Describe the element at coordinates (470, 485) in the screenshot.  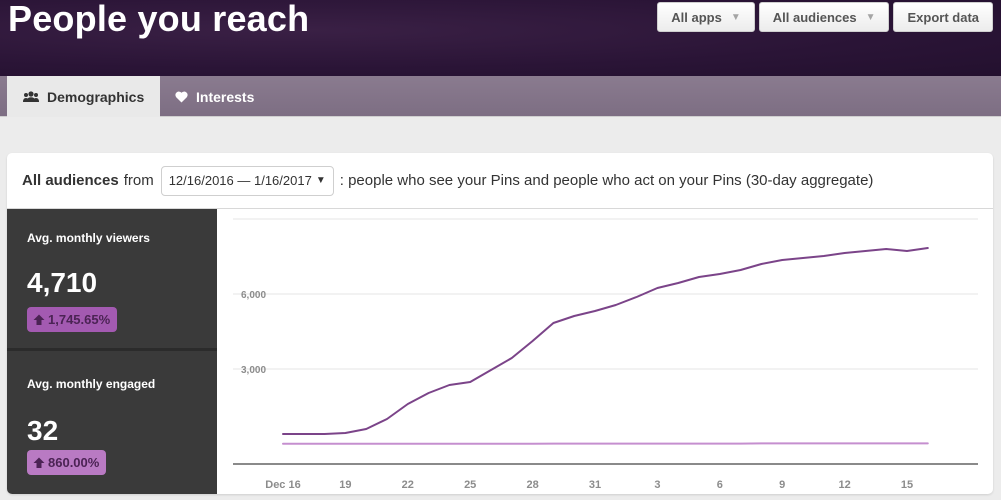
I see `x-tick-label: 25` at that location.